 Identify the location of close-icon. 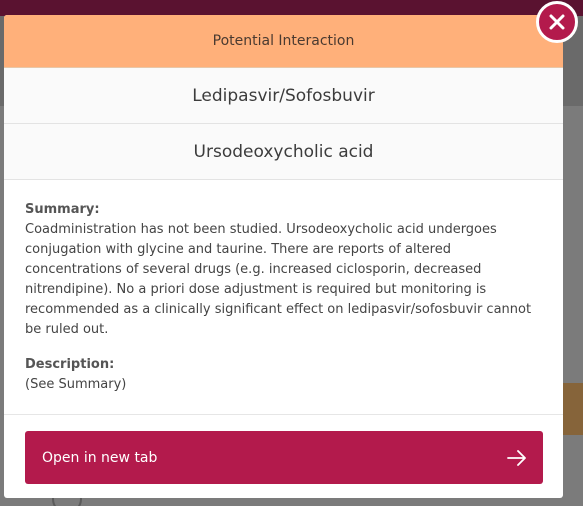
(557, 22).